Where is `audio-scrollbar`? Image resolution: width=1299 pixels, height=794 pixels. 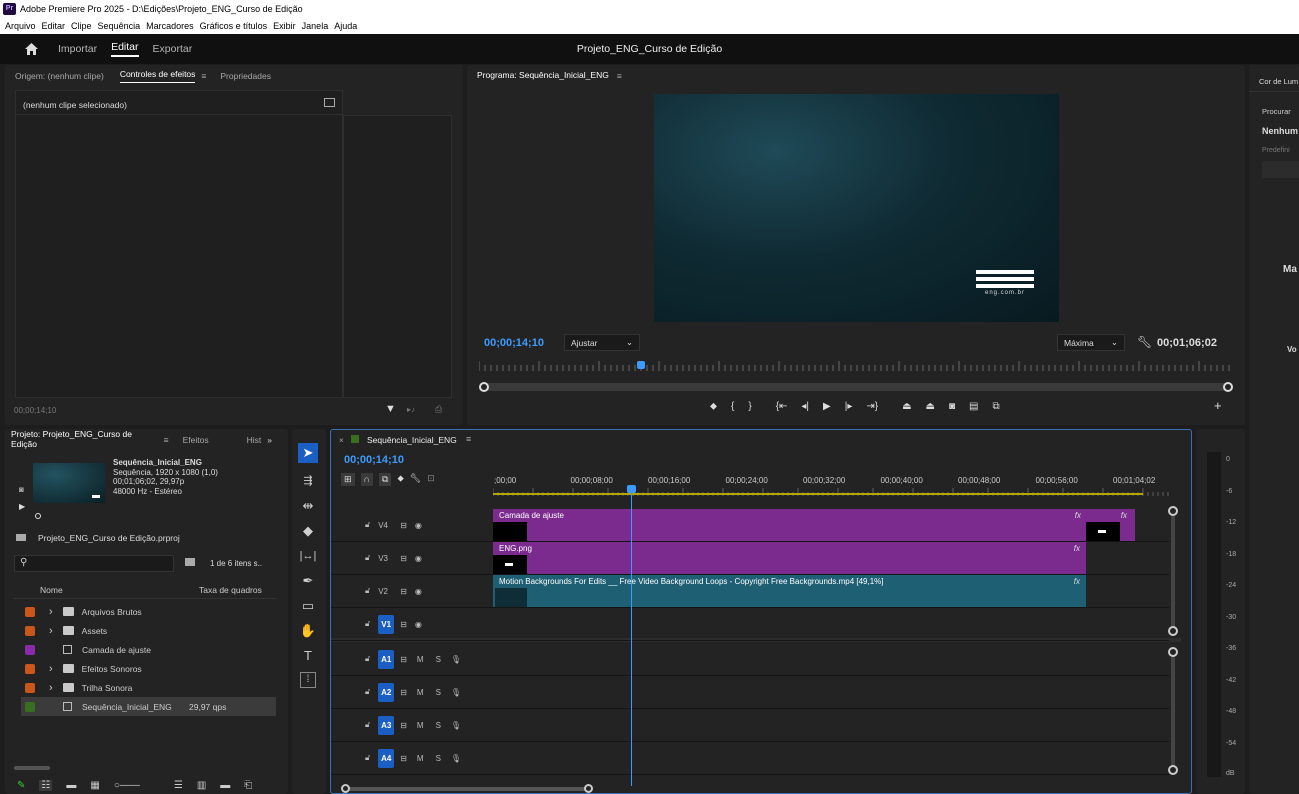 audio-scrollbar is located at coordinates (1173, 711).